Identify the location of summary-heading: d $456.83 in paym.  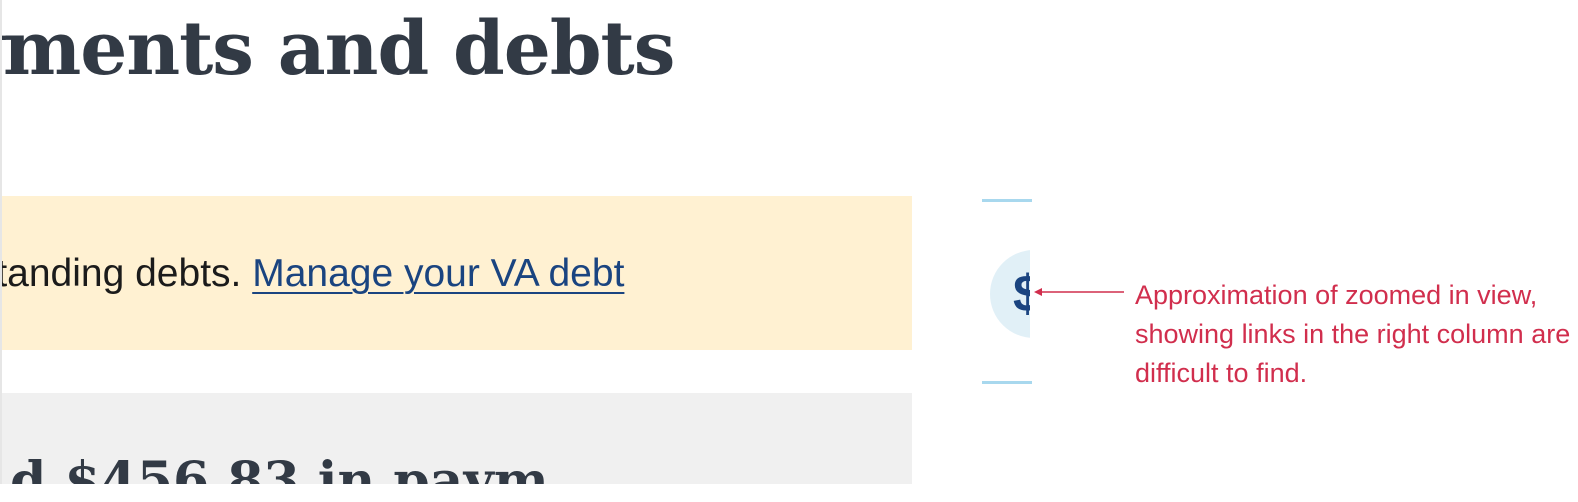
(279, 467).